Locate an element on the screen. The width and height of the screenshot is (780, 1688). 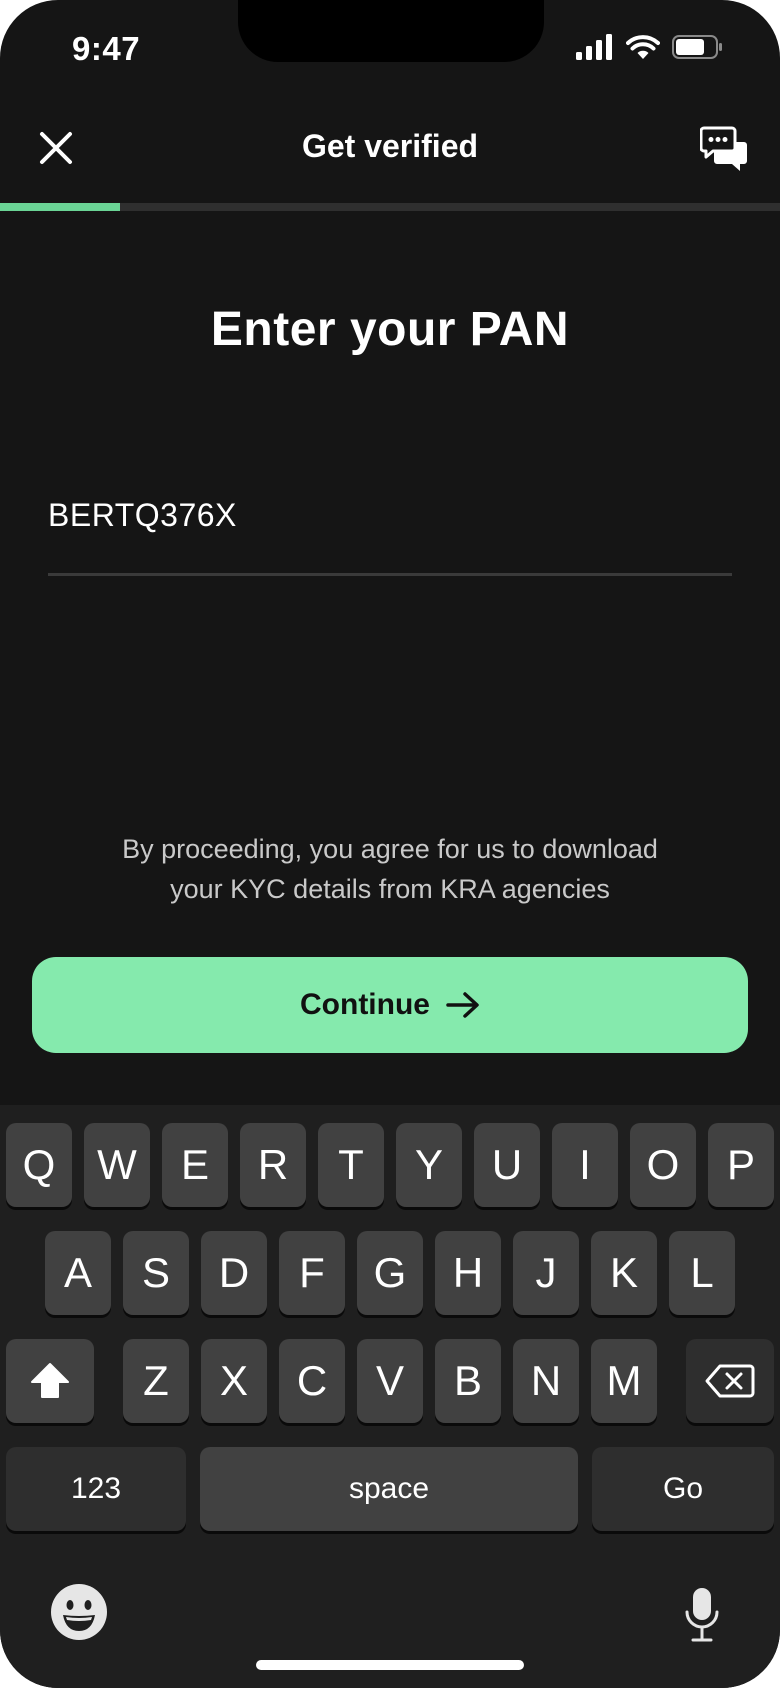
key-b: B is located at coordinates (468, 1381).